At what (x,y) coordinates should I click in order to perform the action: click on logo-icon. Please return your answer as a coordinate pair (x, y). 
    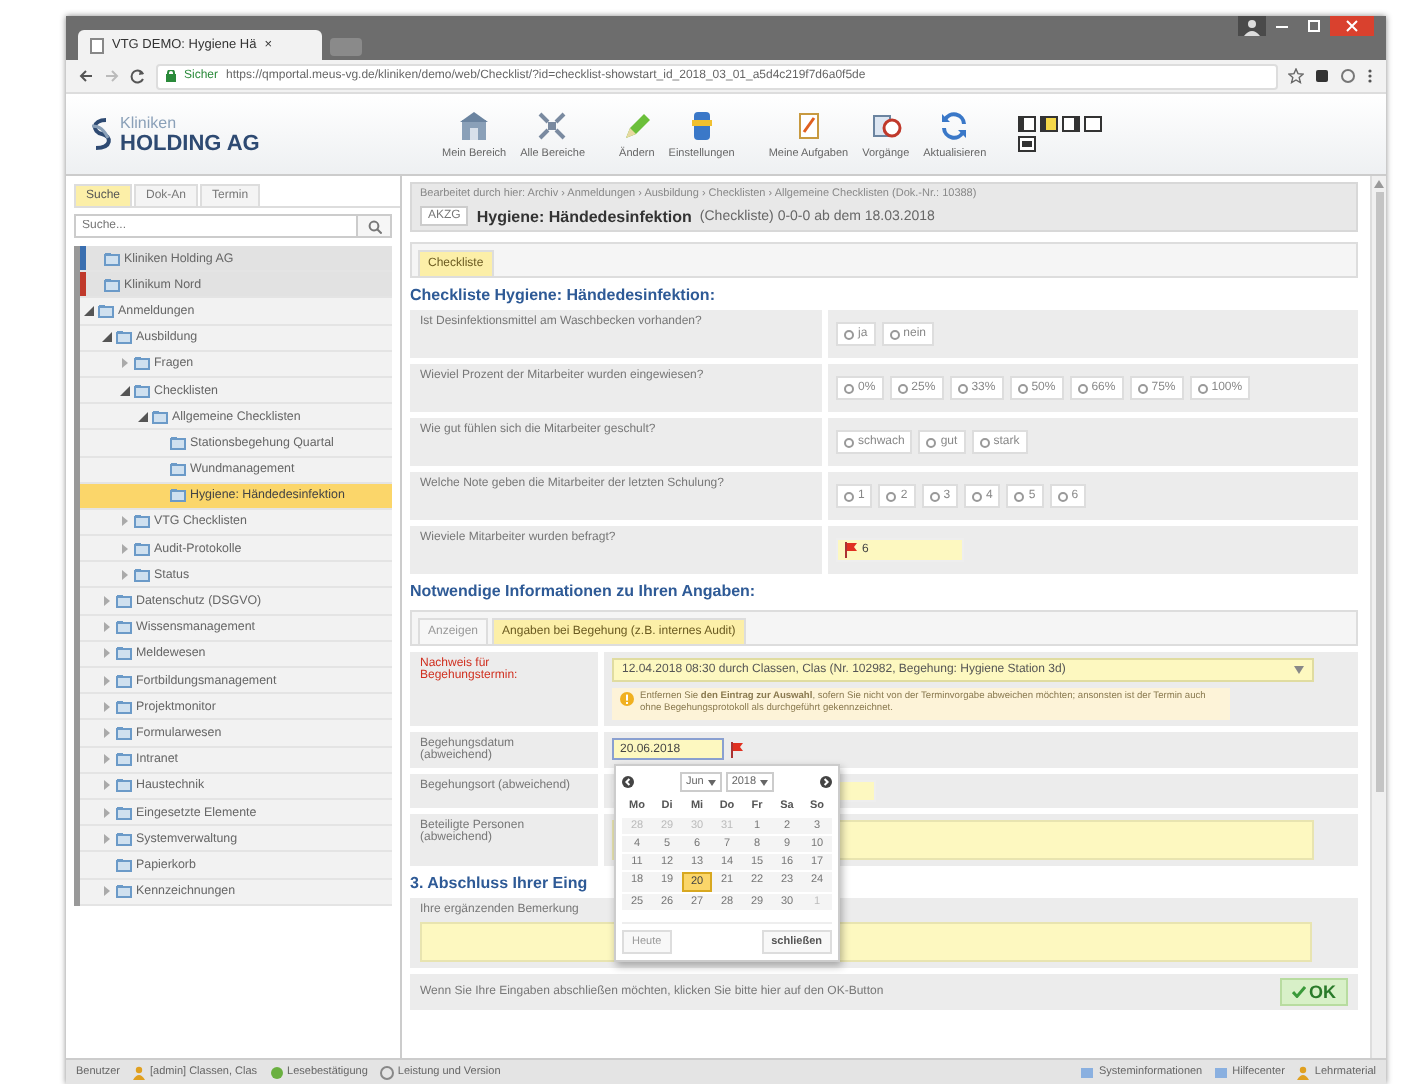
    Looking at the image, I should click on (100, 134).